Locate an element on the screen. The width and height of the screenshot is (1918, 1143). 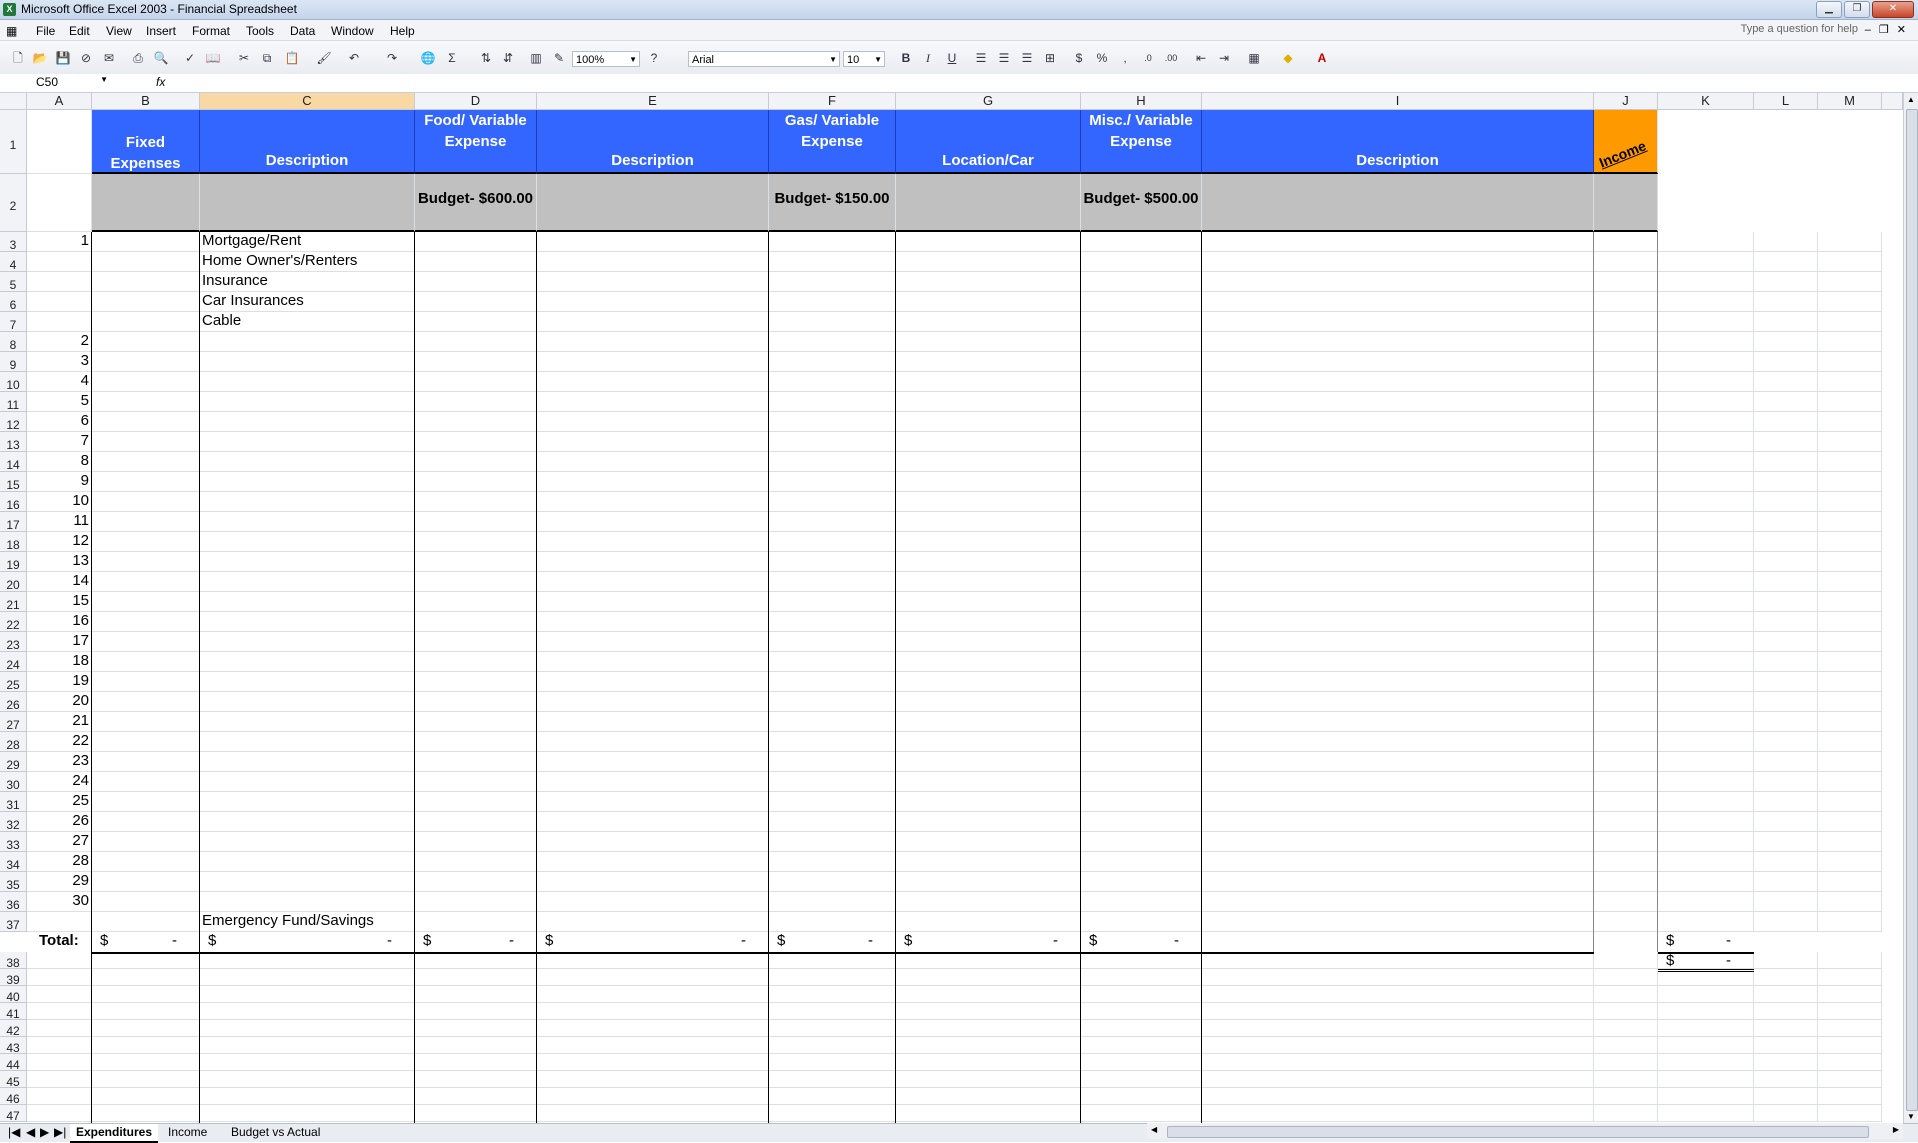
close-button: ✕ is located at coordinates (1893, 9).